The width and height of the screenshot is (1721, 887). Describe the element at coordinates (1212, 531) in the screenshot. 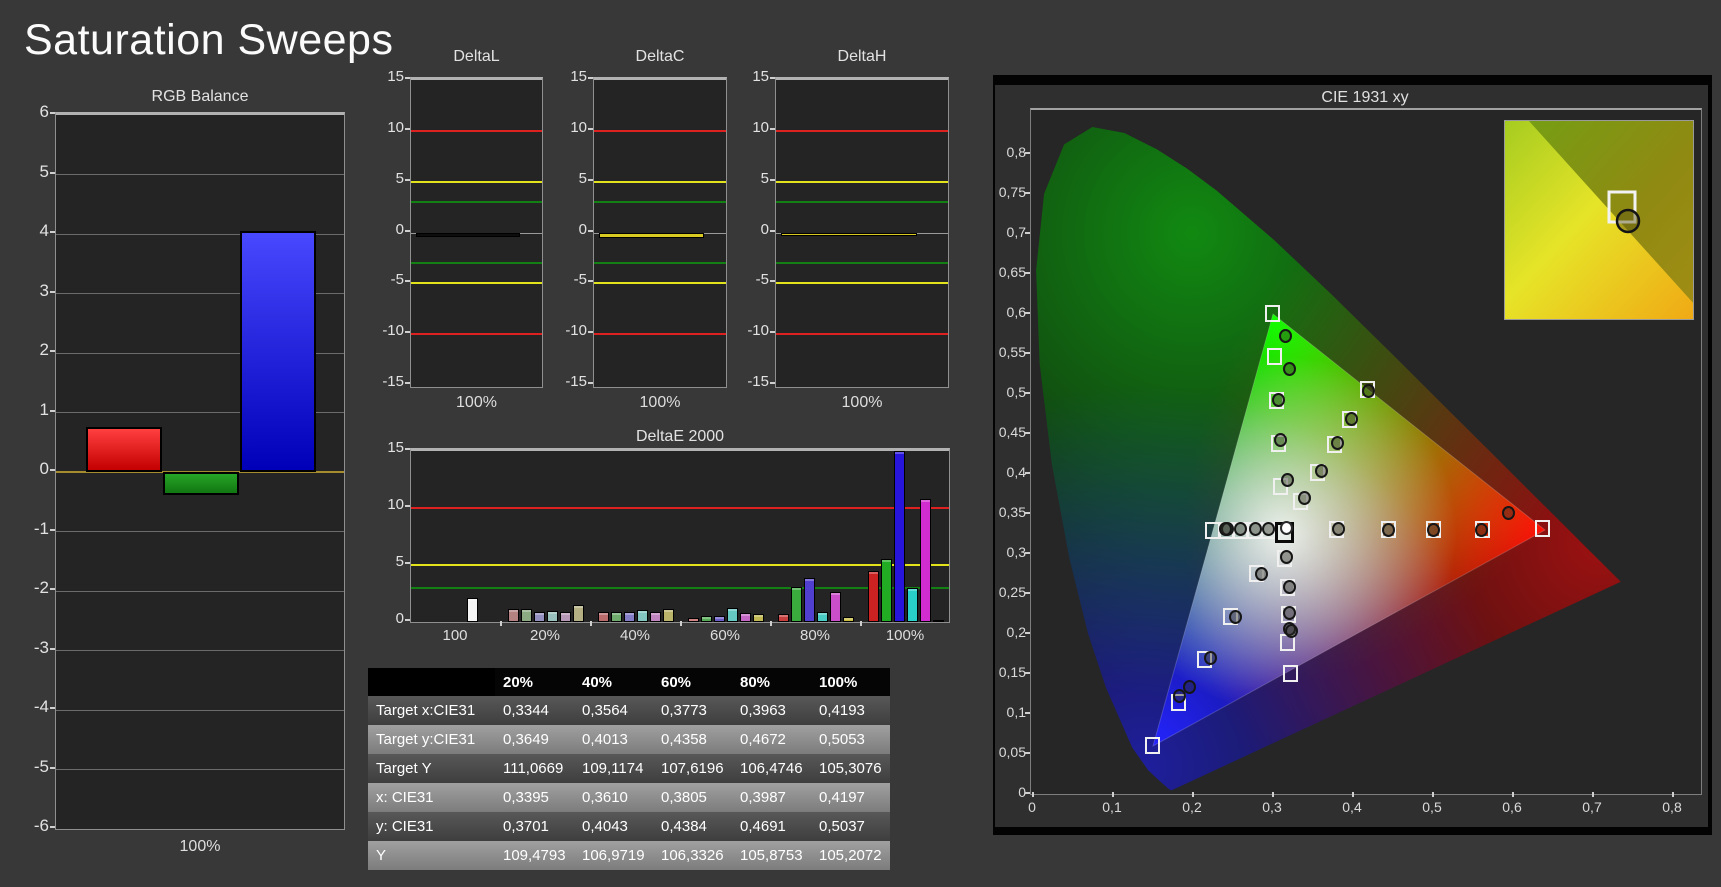

I see `target-marker-cyan` at that location.